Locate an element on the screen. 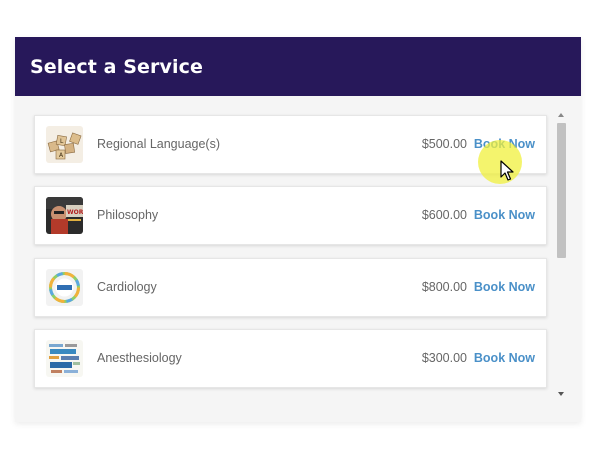 The width and height of the screenshot is (600, 473). list-scrollbar is located at coordinates (561, 254).